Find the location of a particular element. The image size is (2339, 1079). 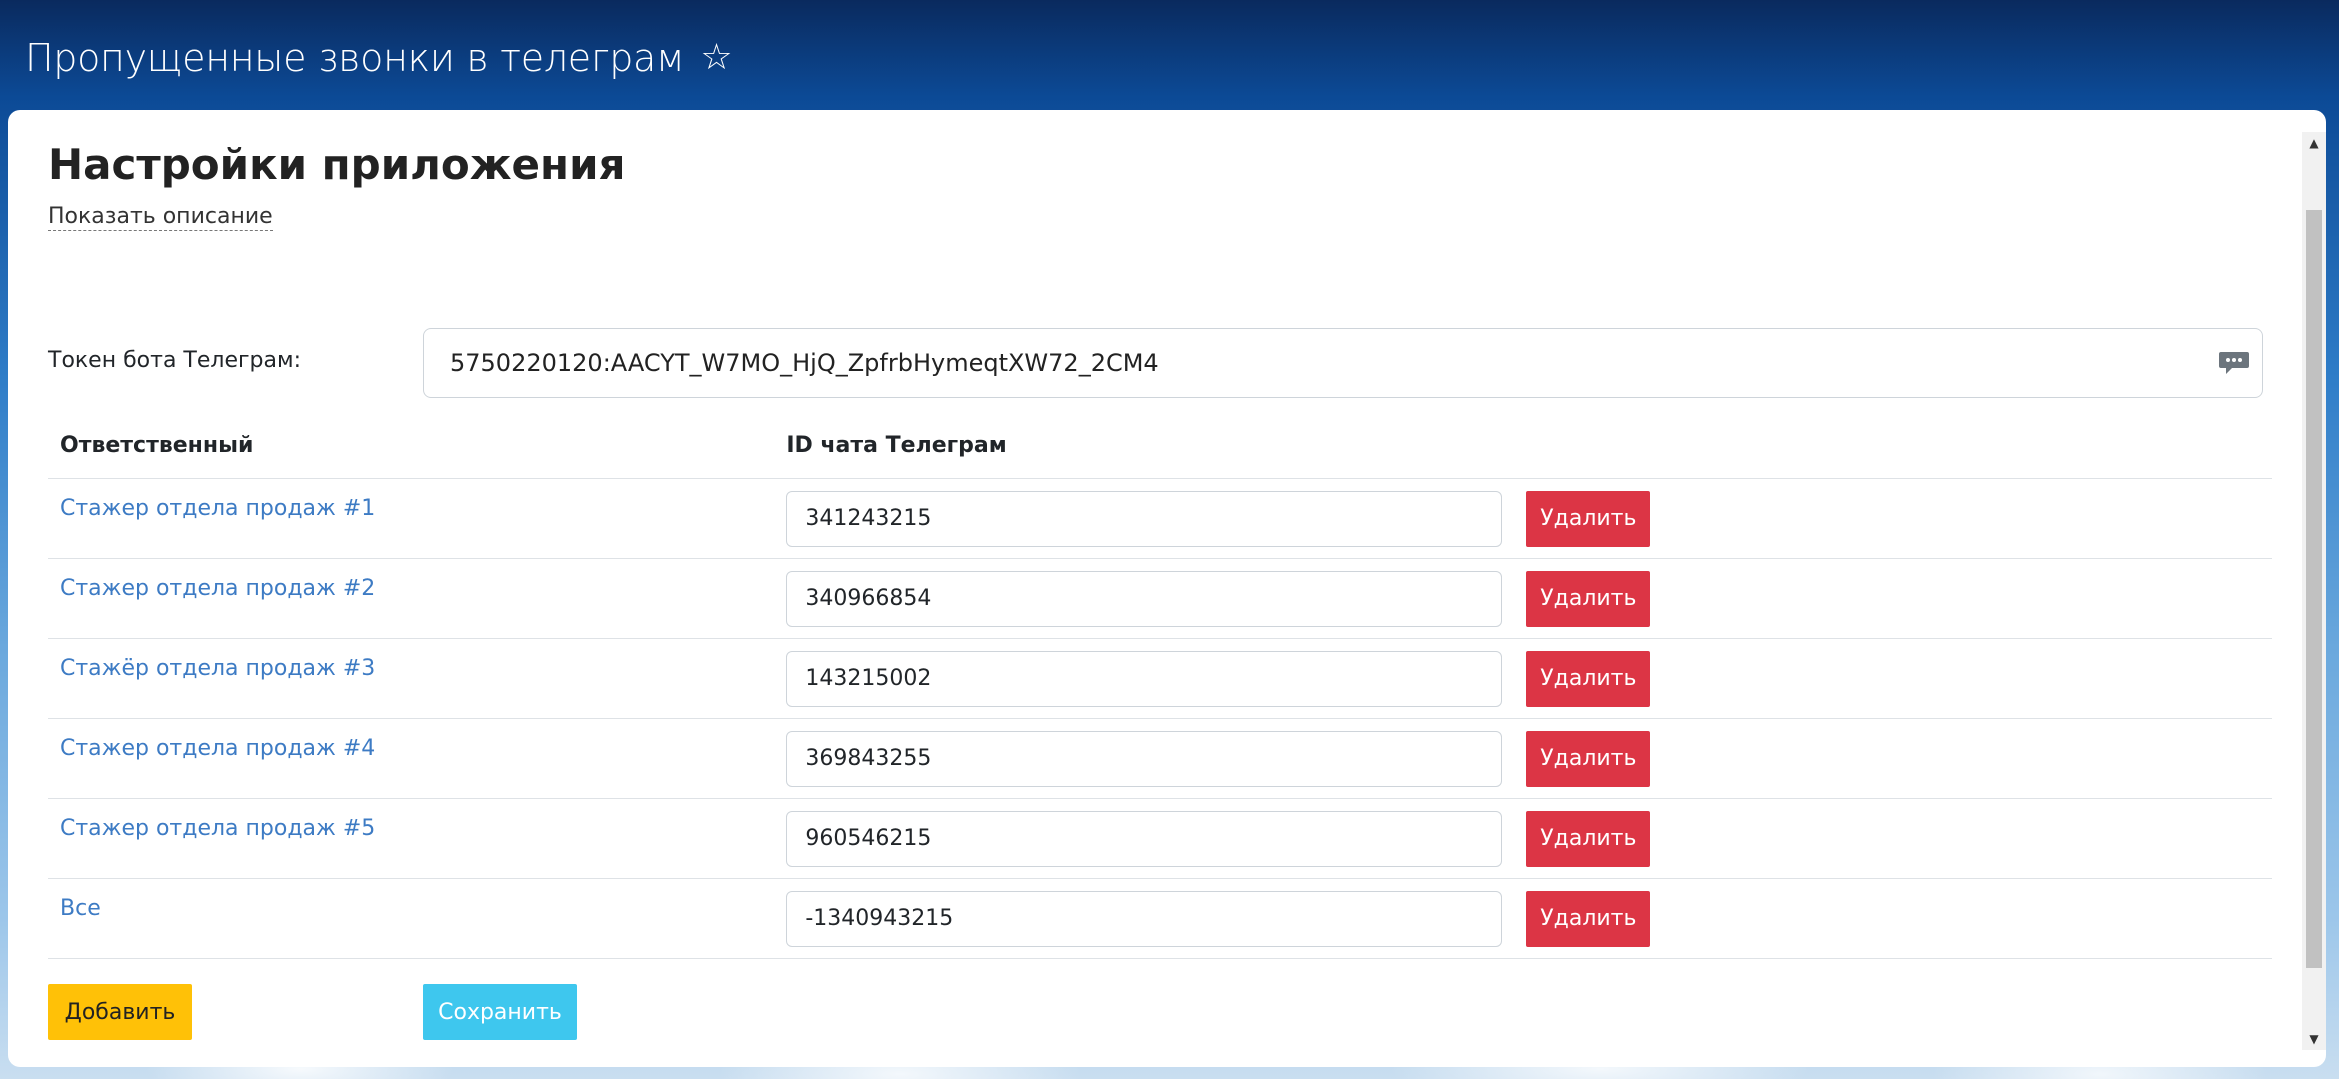

token-input is located at coordinates (1343, 363).